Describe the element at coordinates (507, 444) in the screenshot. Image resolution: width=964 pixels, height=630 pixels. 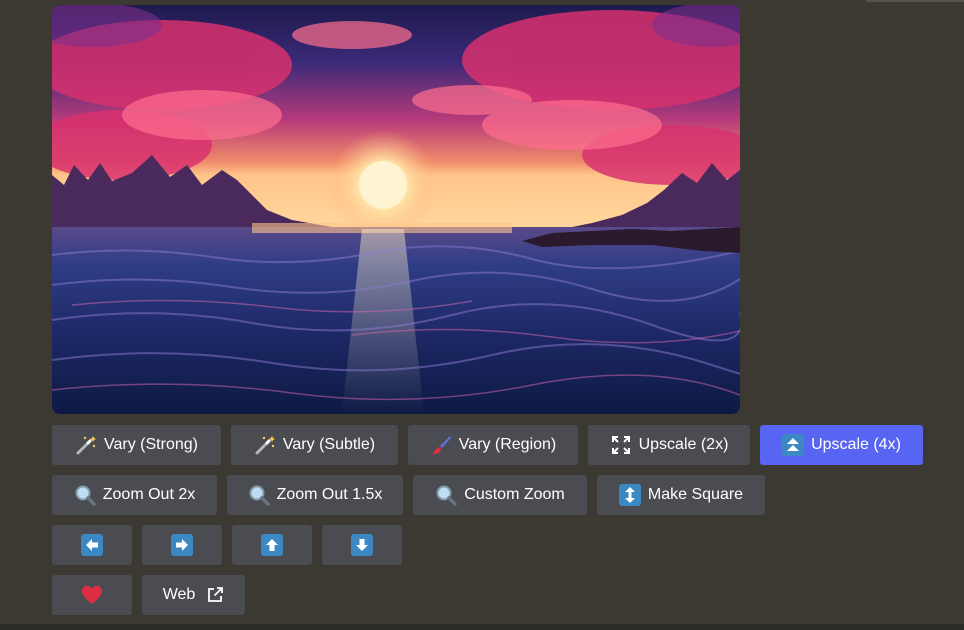
I see `vary-region-label: Vary (Region)` at that location.